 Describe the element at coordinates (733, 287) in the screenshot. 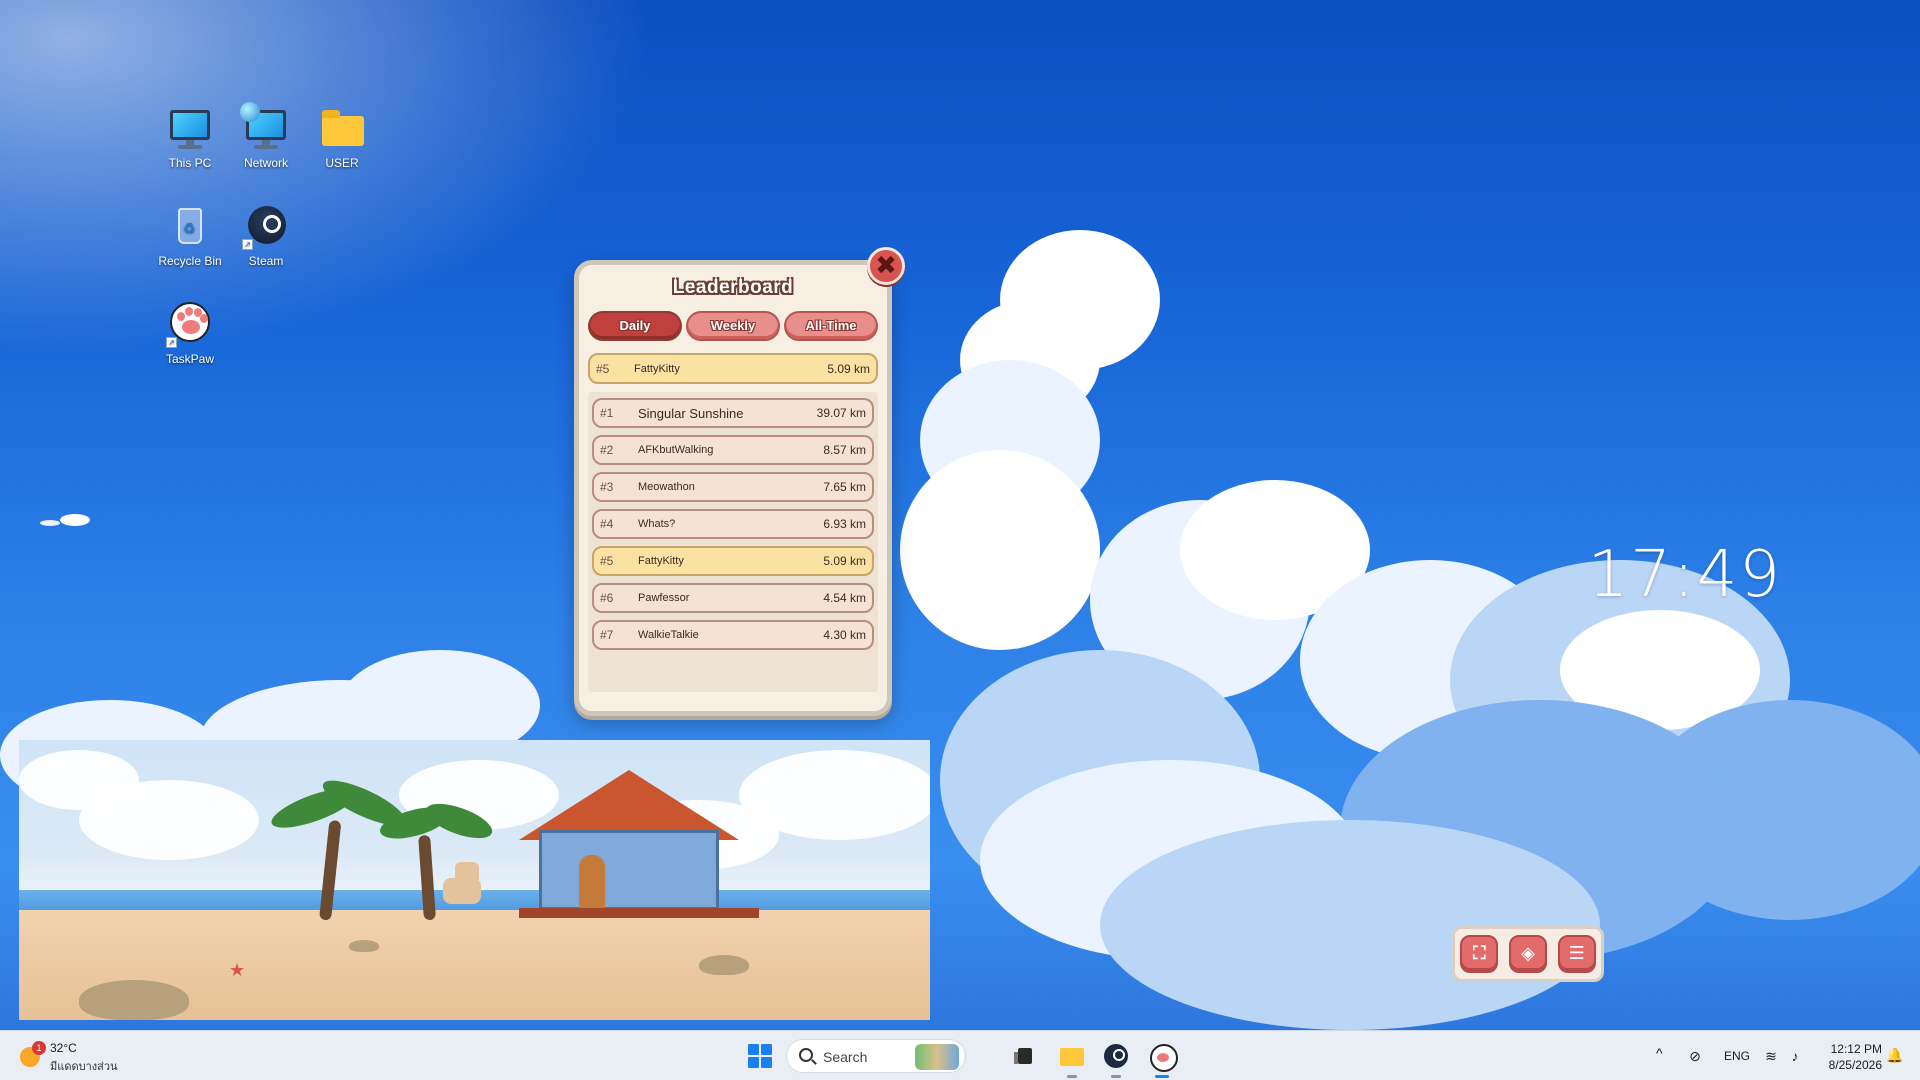

I see `leaderboard-title: Leaderboard` at that location.